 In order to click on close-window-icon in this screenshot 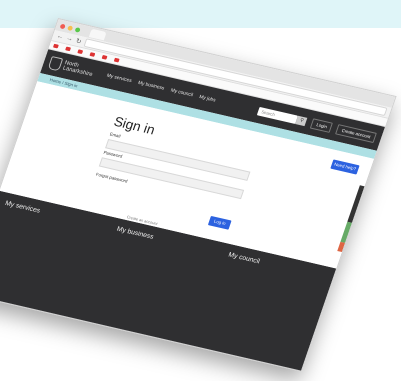, I will do `click(62, 26)`.